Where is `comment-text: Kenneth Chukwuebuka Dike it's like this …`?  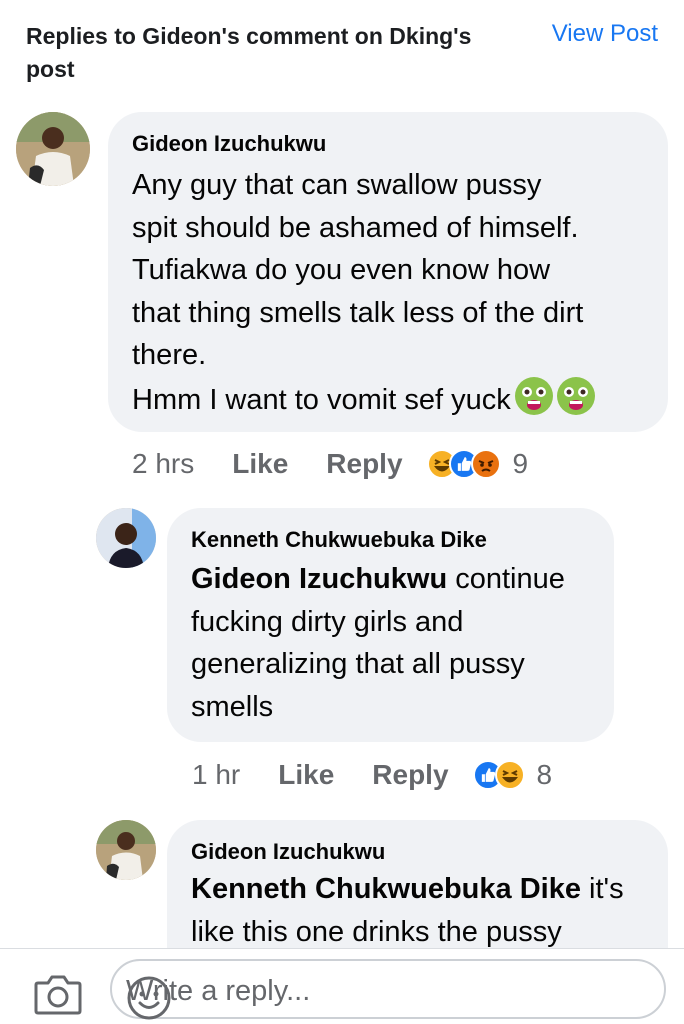
comment-text: Kenneth Chukwuebuka Dike it's like this … is located at coordinates (407, 910).